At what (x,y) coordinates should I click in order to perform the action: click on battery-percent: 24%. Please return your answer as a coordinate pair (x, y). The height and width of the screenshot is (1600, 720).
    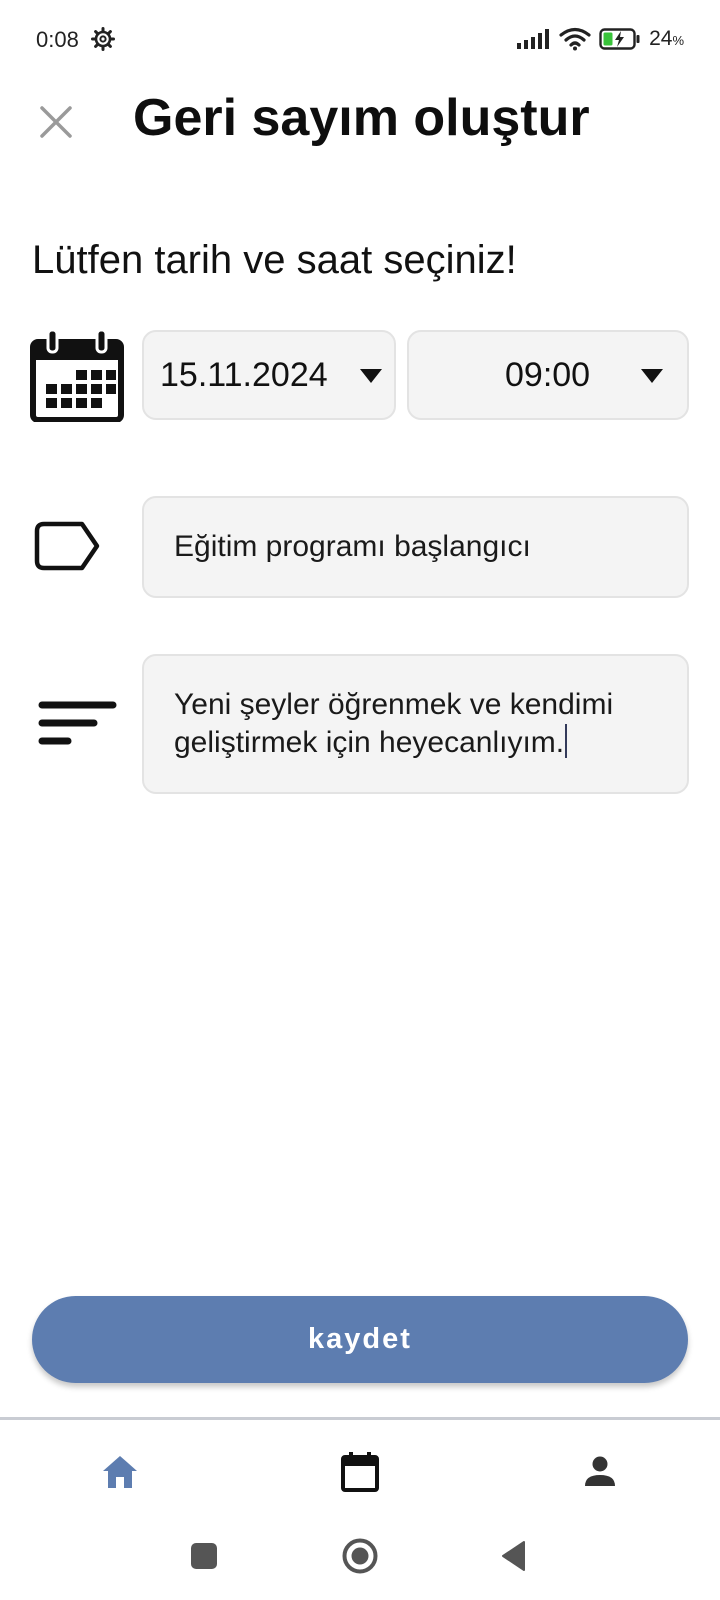
    Looking at the image, I should click on (666, 39).